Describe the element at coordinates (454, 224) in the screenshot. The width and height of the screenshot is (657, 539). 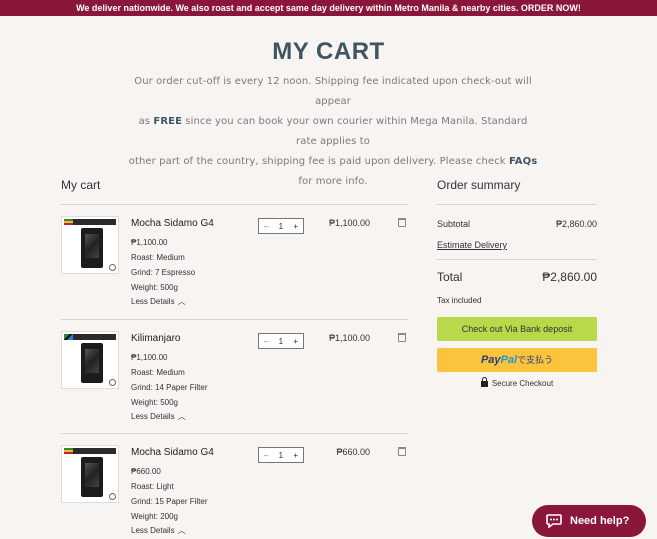
I see `subtotal-label: Subtotal` at that location.